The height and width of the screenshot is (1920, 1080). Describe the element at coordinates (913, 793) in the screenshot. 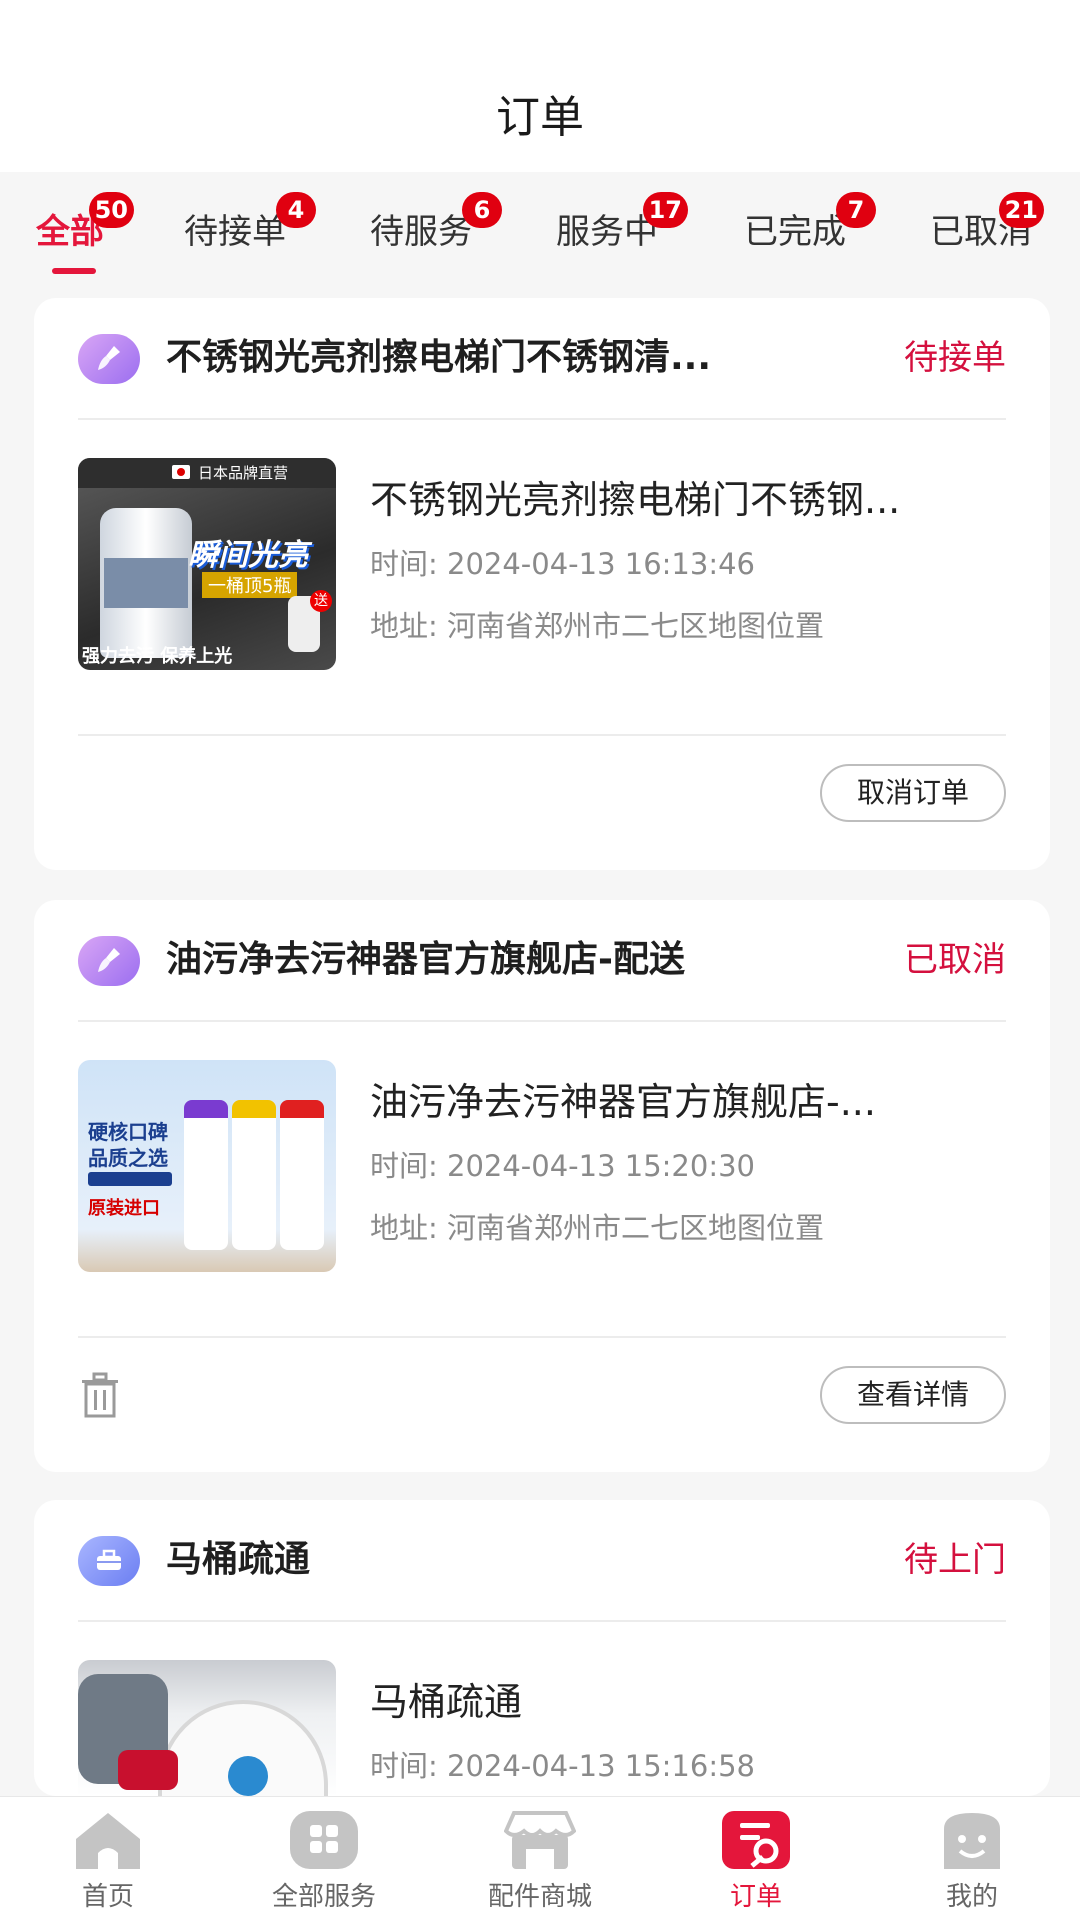

I see `cancel-order-button: 取消订单` at that location.